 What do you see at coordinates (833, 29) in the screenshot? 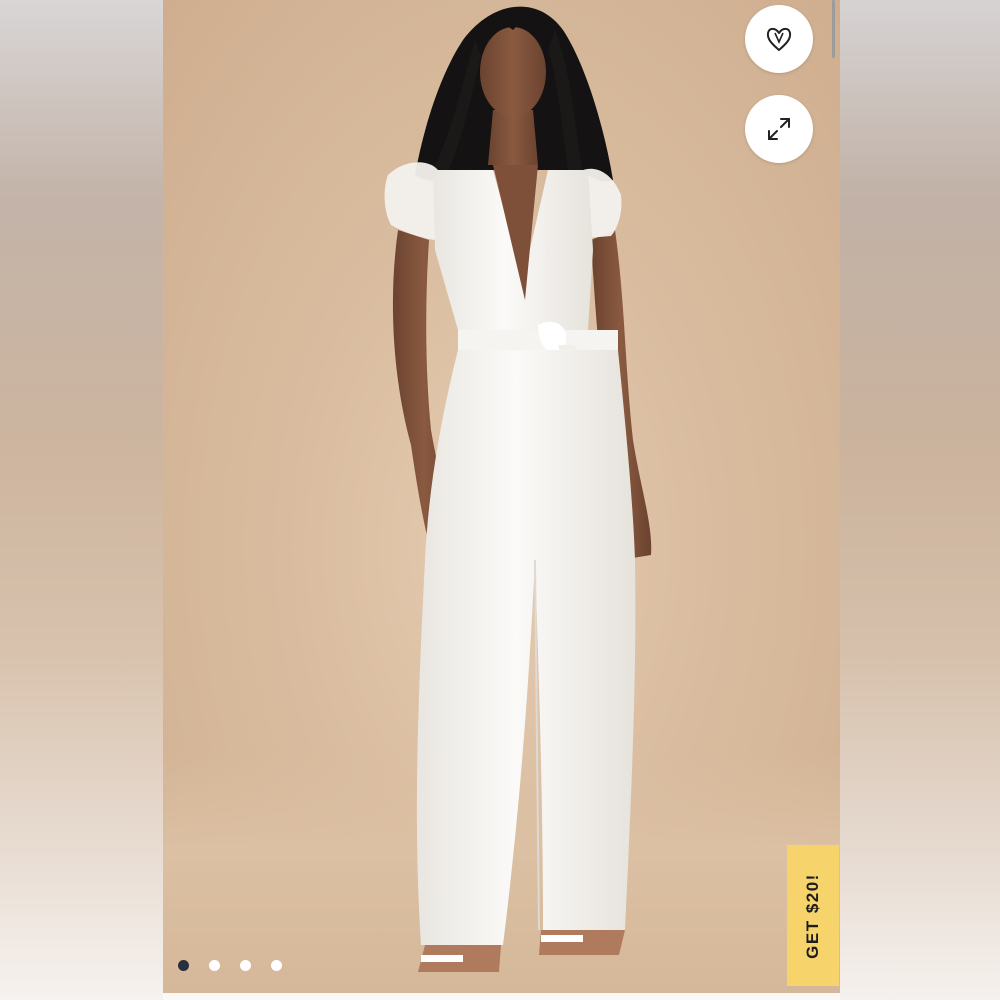
I see `scrollbar` at bounding box center [833, 29].